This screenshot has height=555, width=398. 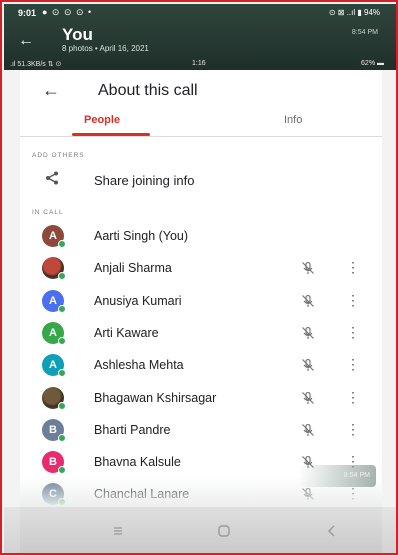 What do you see at coordinates (337, 476) in the screenshot?
I see `timestamp-toast: 8:54 PM` at bounding box center [337, 476].